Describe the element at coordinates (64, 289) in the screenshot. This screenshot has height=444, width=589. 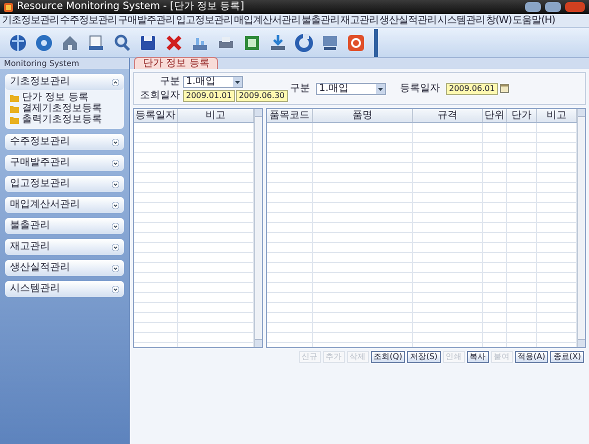
I see `sidebar-group-header: 시스템관리` at that location.